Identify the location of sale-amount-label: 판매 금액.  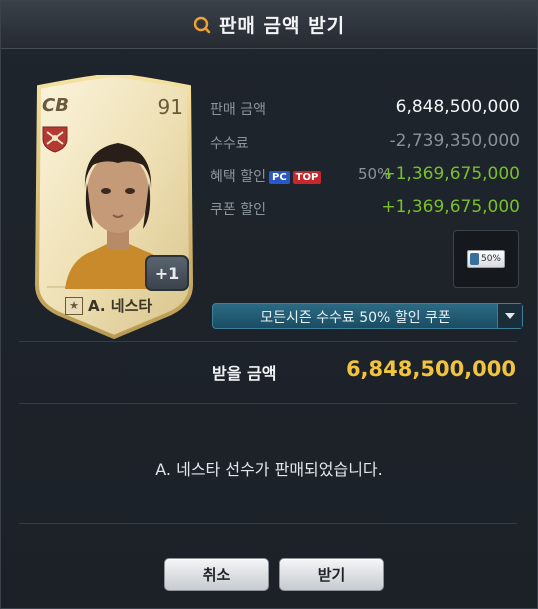
(238, 110).